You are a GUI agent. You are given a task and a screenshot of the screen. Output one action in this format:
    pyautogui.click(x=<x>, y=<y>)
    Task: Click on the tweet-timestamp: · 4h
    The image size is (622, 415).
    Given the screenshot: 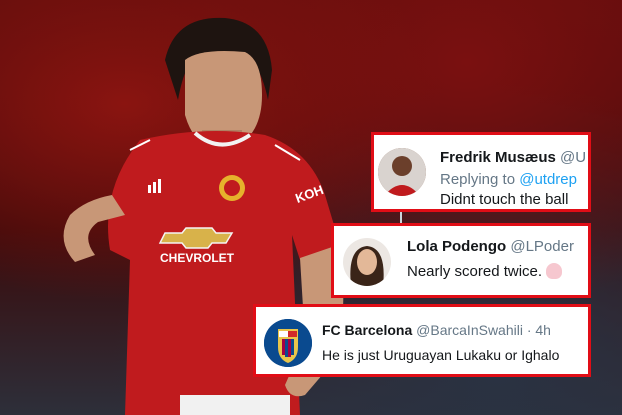 What is the action you would take?
    pyautogui.click(x=538, y=330)
    